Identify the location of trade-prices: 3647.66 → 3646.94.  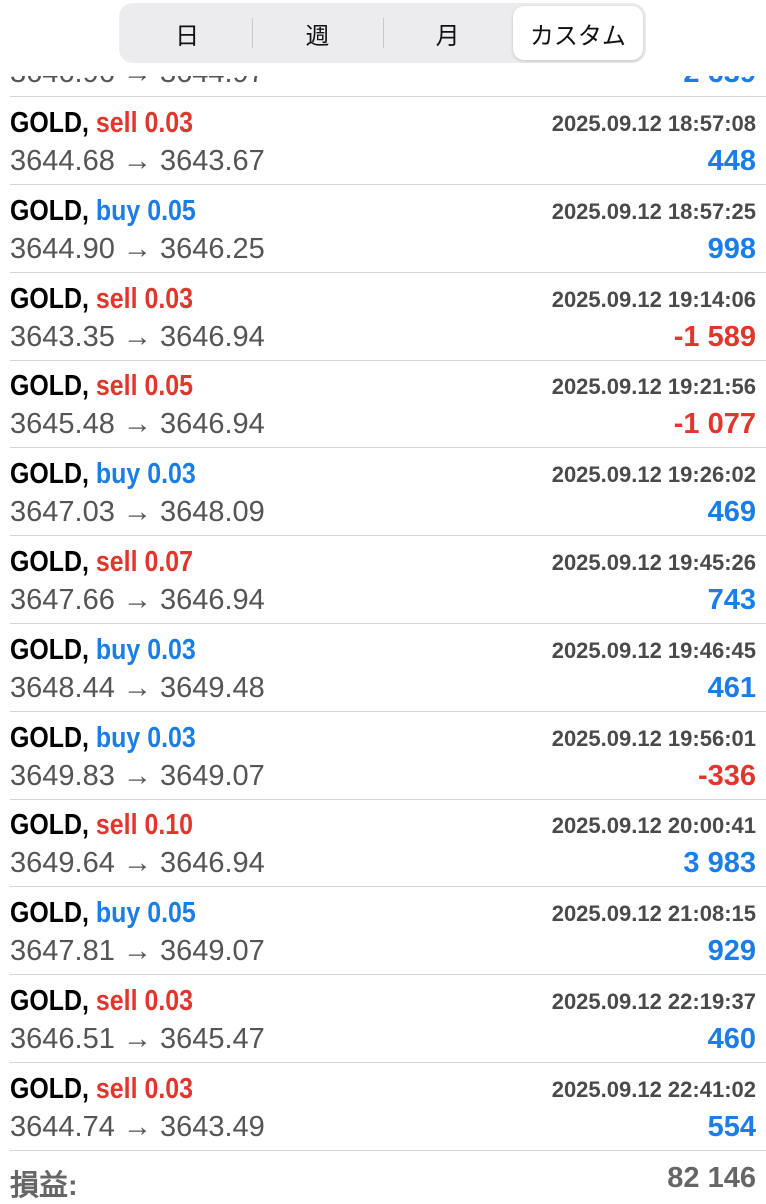
(137, 600).